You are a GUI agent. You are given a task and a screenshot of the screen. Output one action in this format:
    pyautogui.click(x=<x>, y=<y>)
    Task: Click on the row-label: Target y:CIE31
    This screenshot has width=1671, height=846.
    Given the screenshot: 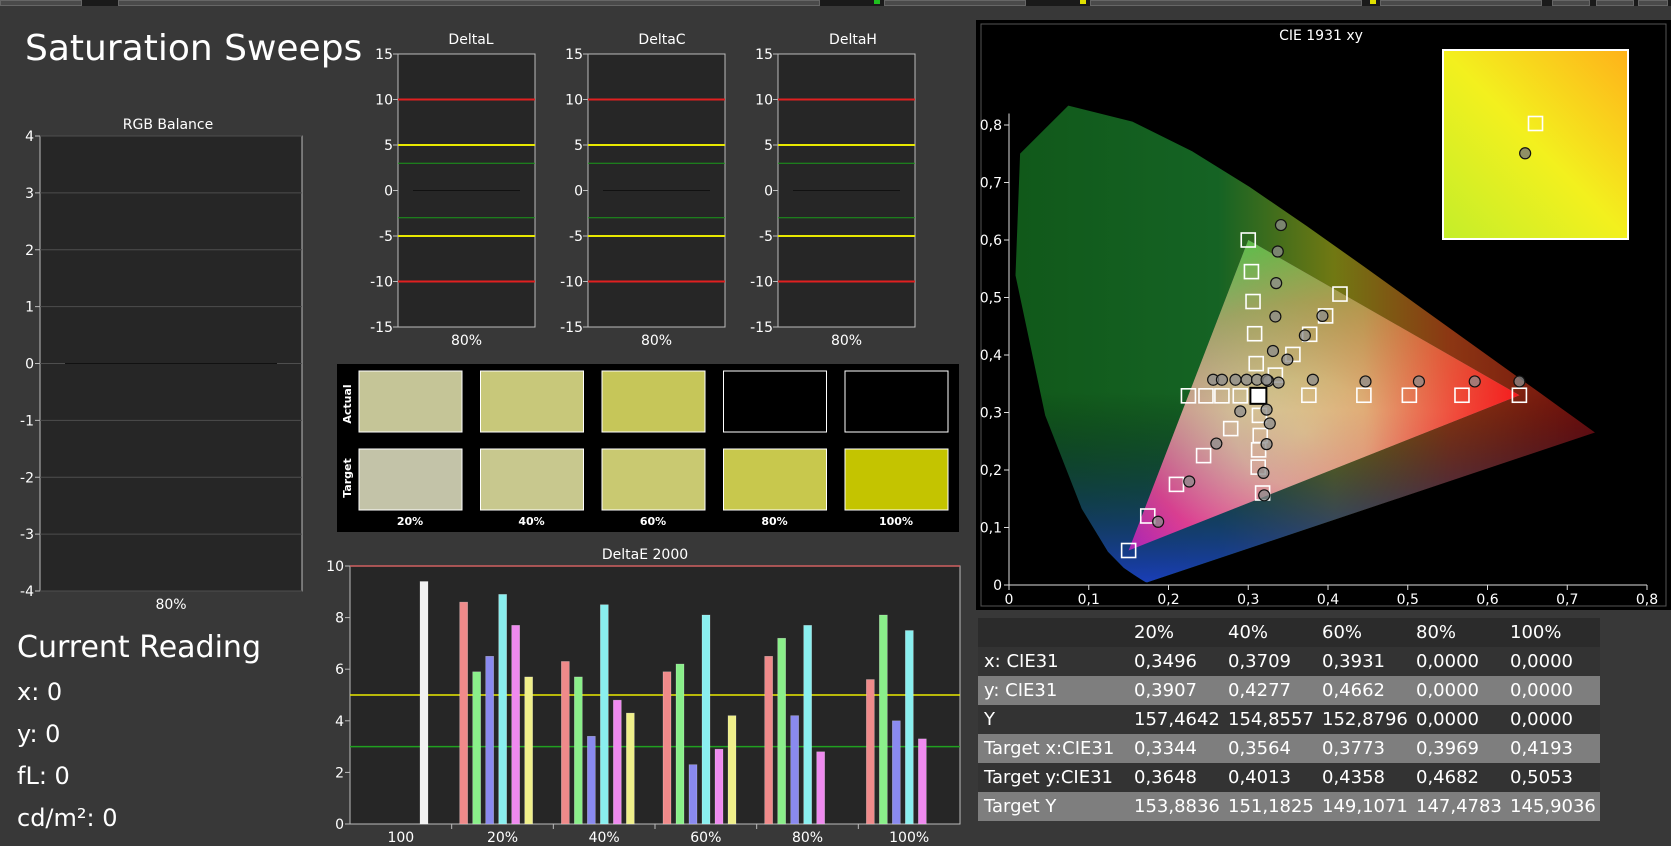 What is the action you would take?
    pyautogui.click(x=1048, y=777)
    